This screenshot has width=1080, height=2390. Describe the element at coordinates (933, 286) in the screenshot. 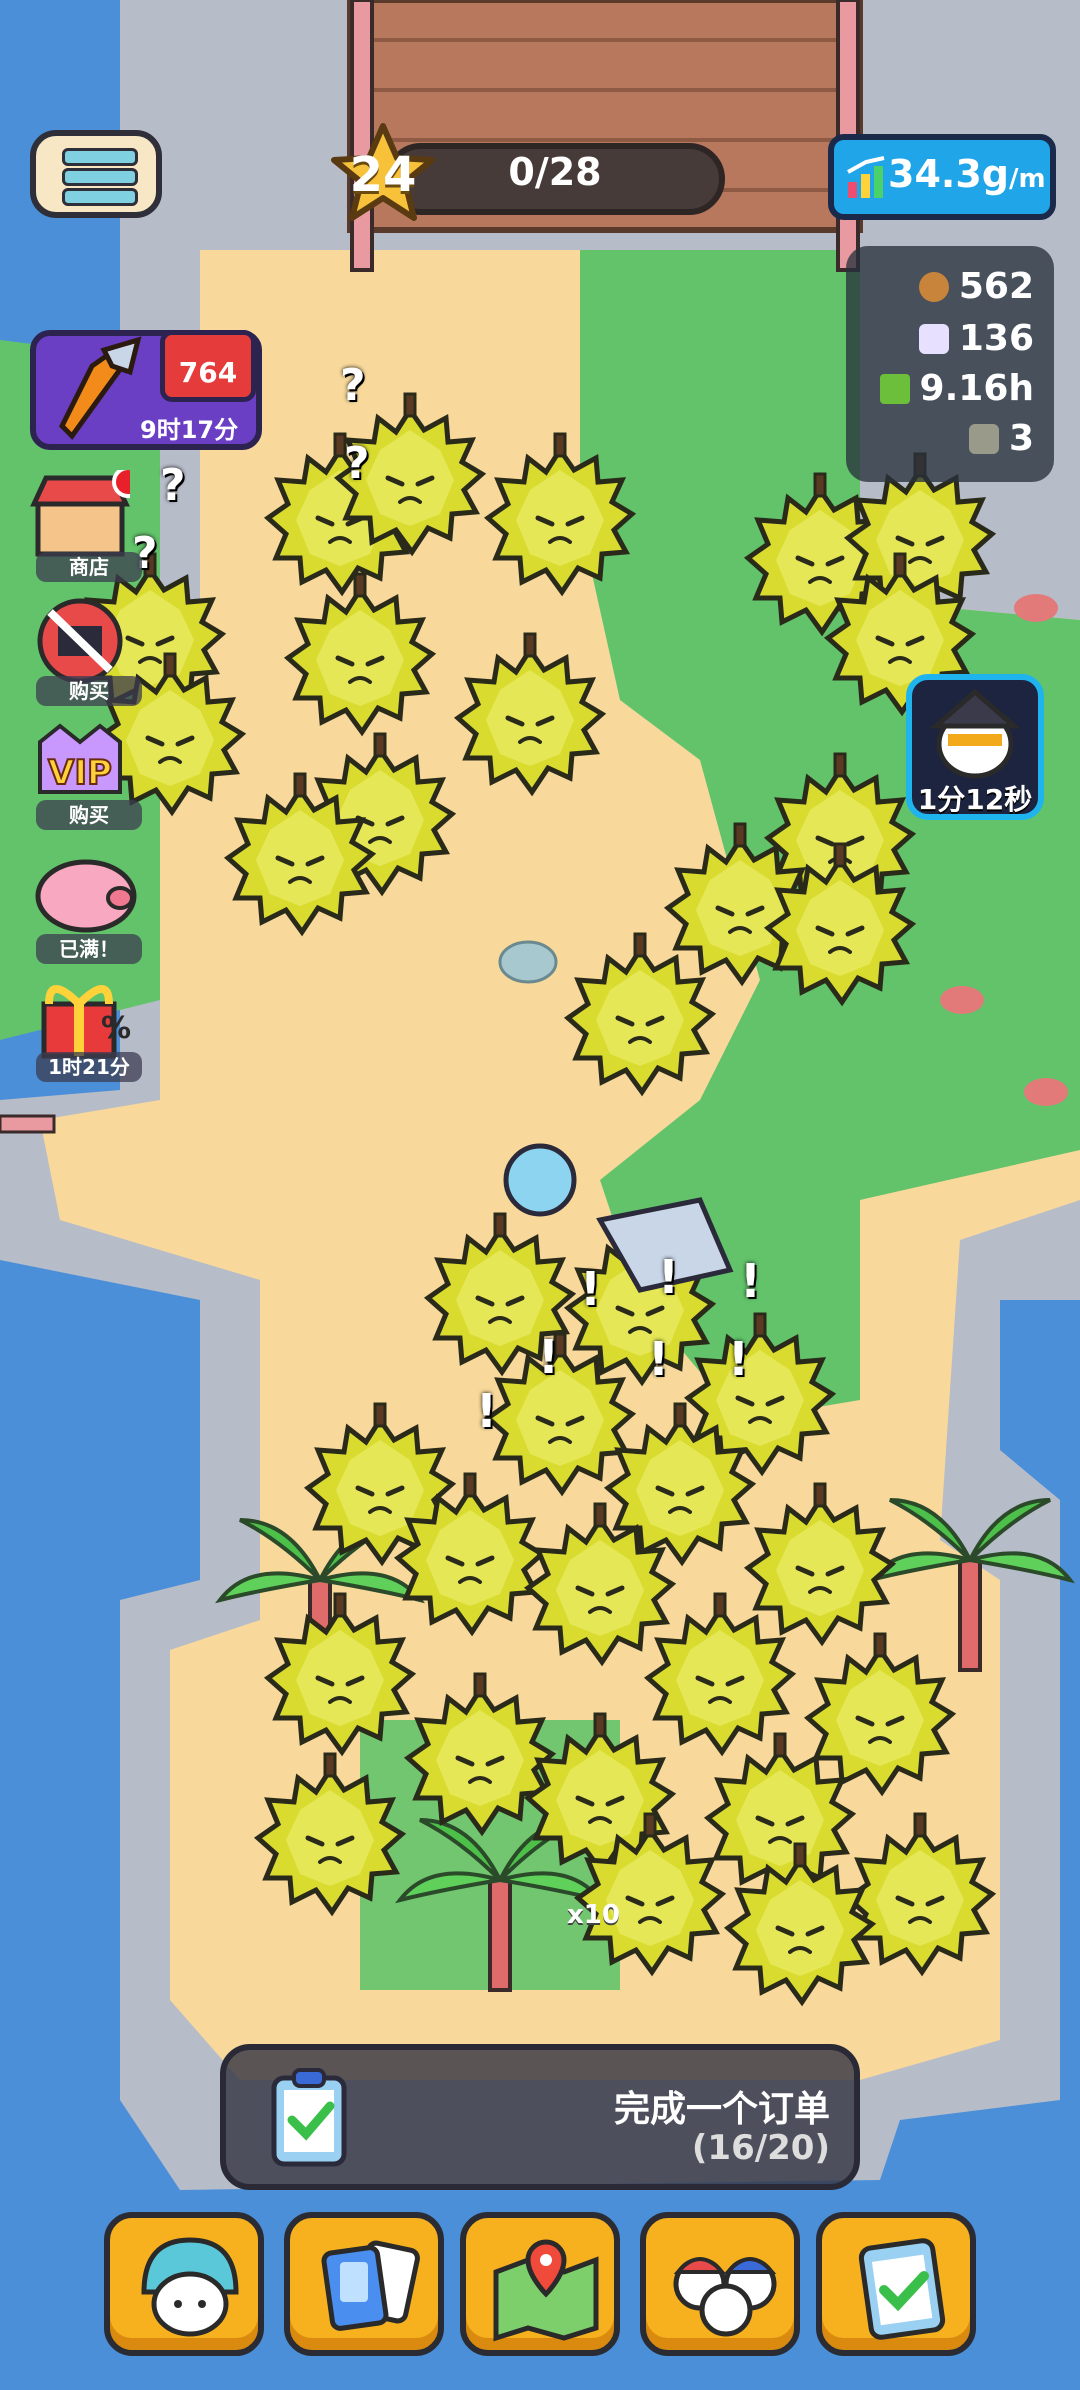

I see `cookie-icon` at that location.